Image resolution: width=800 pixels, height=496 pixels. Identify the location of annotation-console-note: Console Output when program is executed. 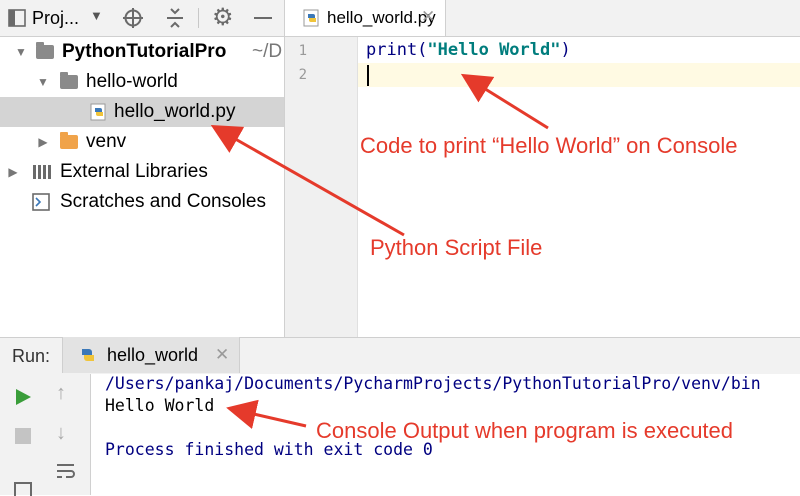
(525, 430).